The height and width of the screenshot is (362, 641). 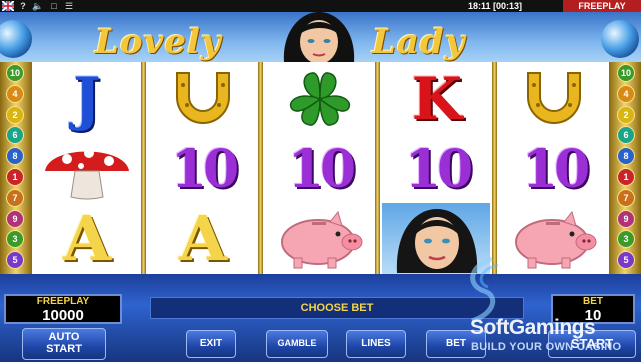 I want to click on softgamings-tagline: BUILD YOUR OWN CASINO, so click(x=546, y=347).